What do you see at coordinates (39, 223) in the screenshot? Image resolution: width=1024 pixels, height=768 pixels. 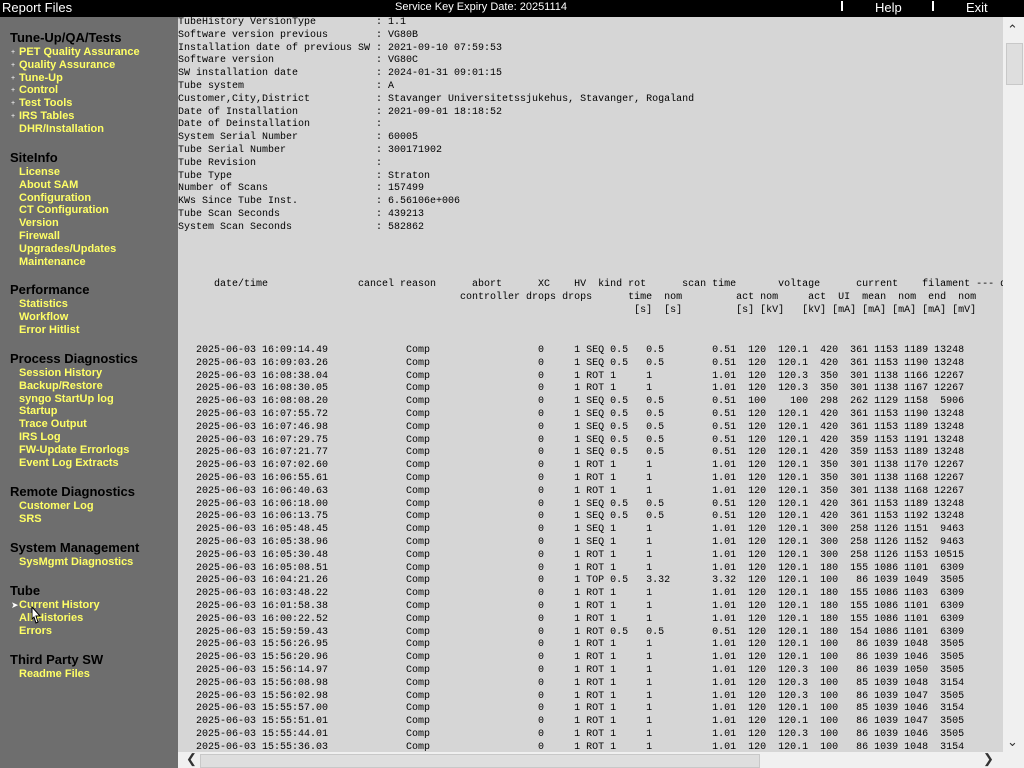 I see `sidebar-item: Version` at bounding box center [39, 223].